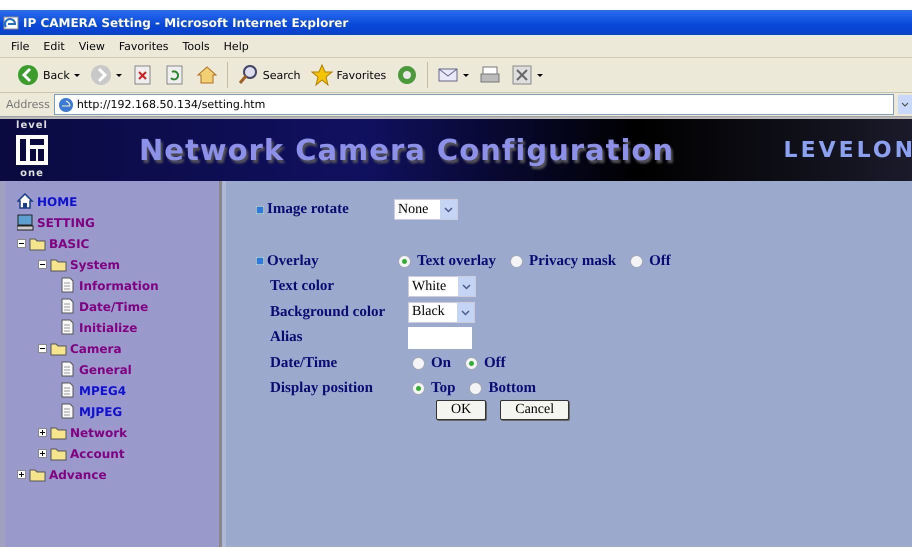 This screenshot has height=551, width=912. What do you see at coordinates (48, 75) in the screenshot?
I see `back-button: Back` at bounding box center [48, 75].